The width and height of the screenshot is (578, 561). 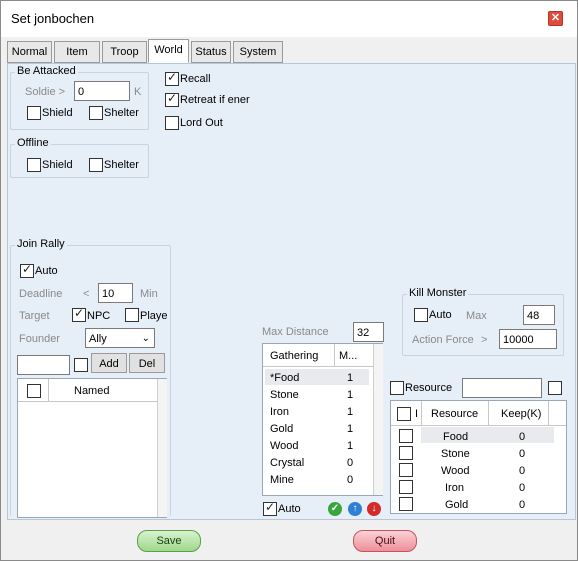 I want to click on title-bar: Set jonbochen ✕, so click(x=289, y=19).